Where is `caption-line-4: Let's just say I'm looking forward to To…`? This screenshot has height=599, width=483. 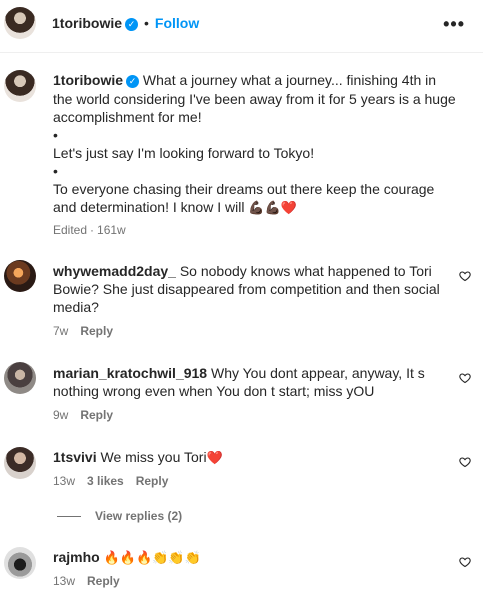 caption-line-4: Let's just say I'm looking forward to To… is located at coordinates (184, 153).